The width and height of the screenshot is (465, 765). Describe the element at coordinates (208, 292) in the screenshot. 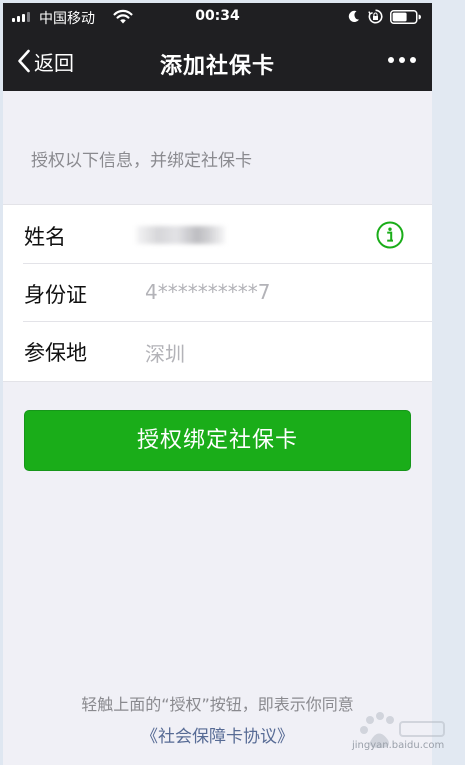

I see `id-card-value: 4**********7` at that location.